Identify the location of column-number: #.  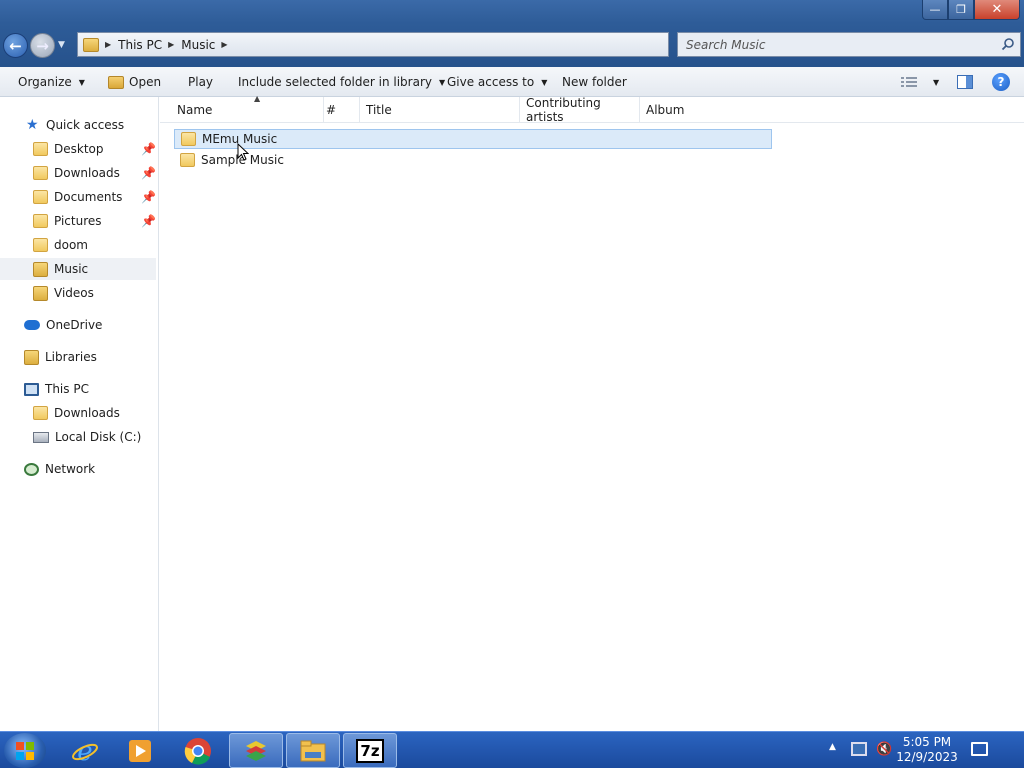
(340, 110).